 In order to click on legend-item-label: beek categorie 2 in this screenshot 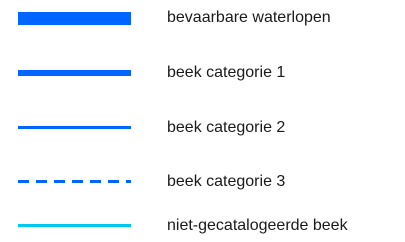, I will do `click(226, 127)`.